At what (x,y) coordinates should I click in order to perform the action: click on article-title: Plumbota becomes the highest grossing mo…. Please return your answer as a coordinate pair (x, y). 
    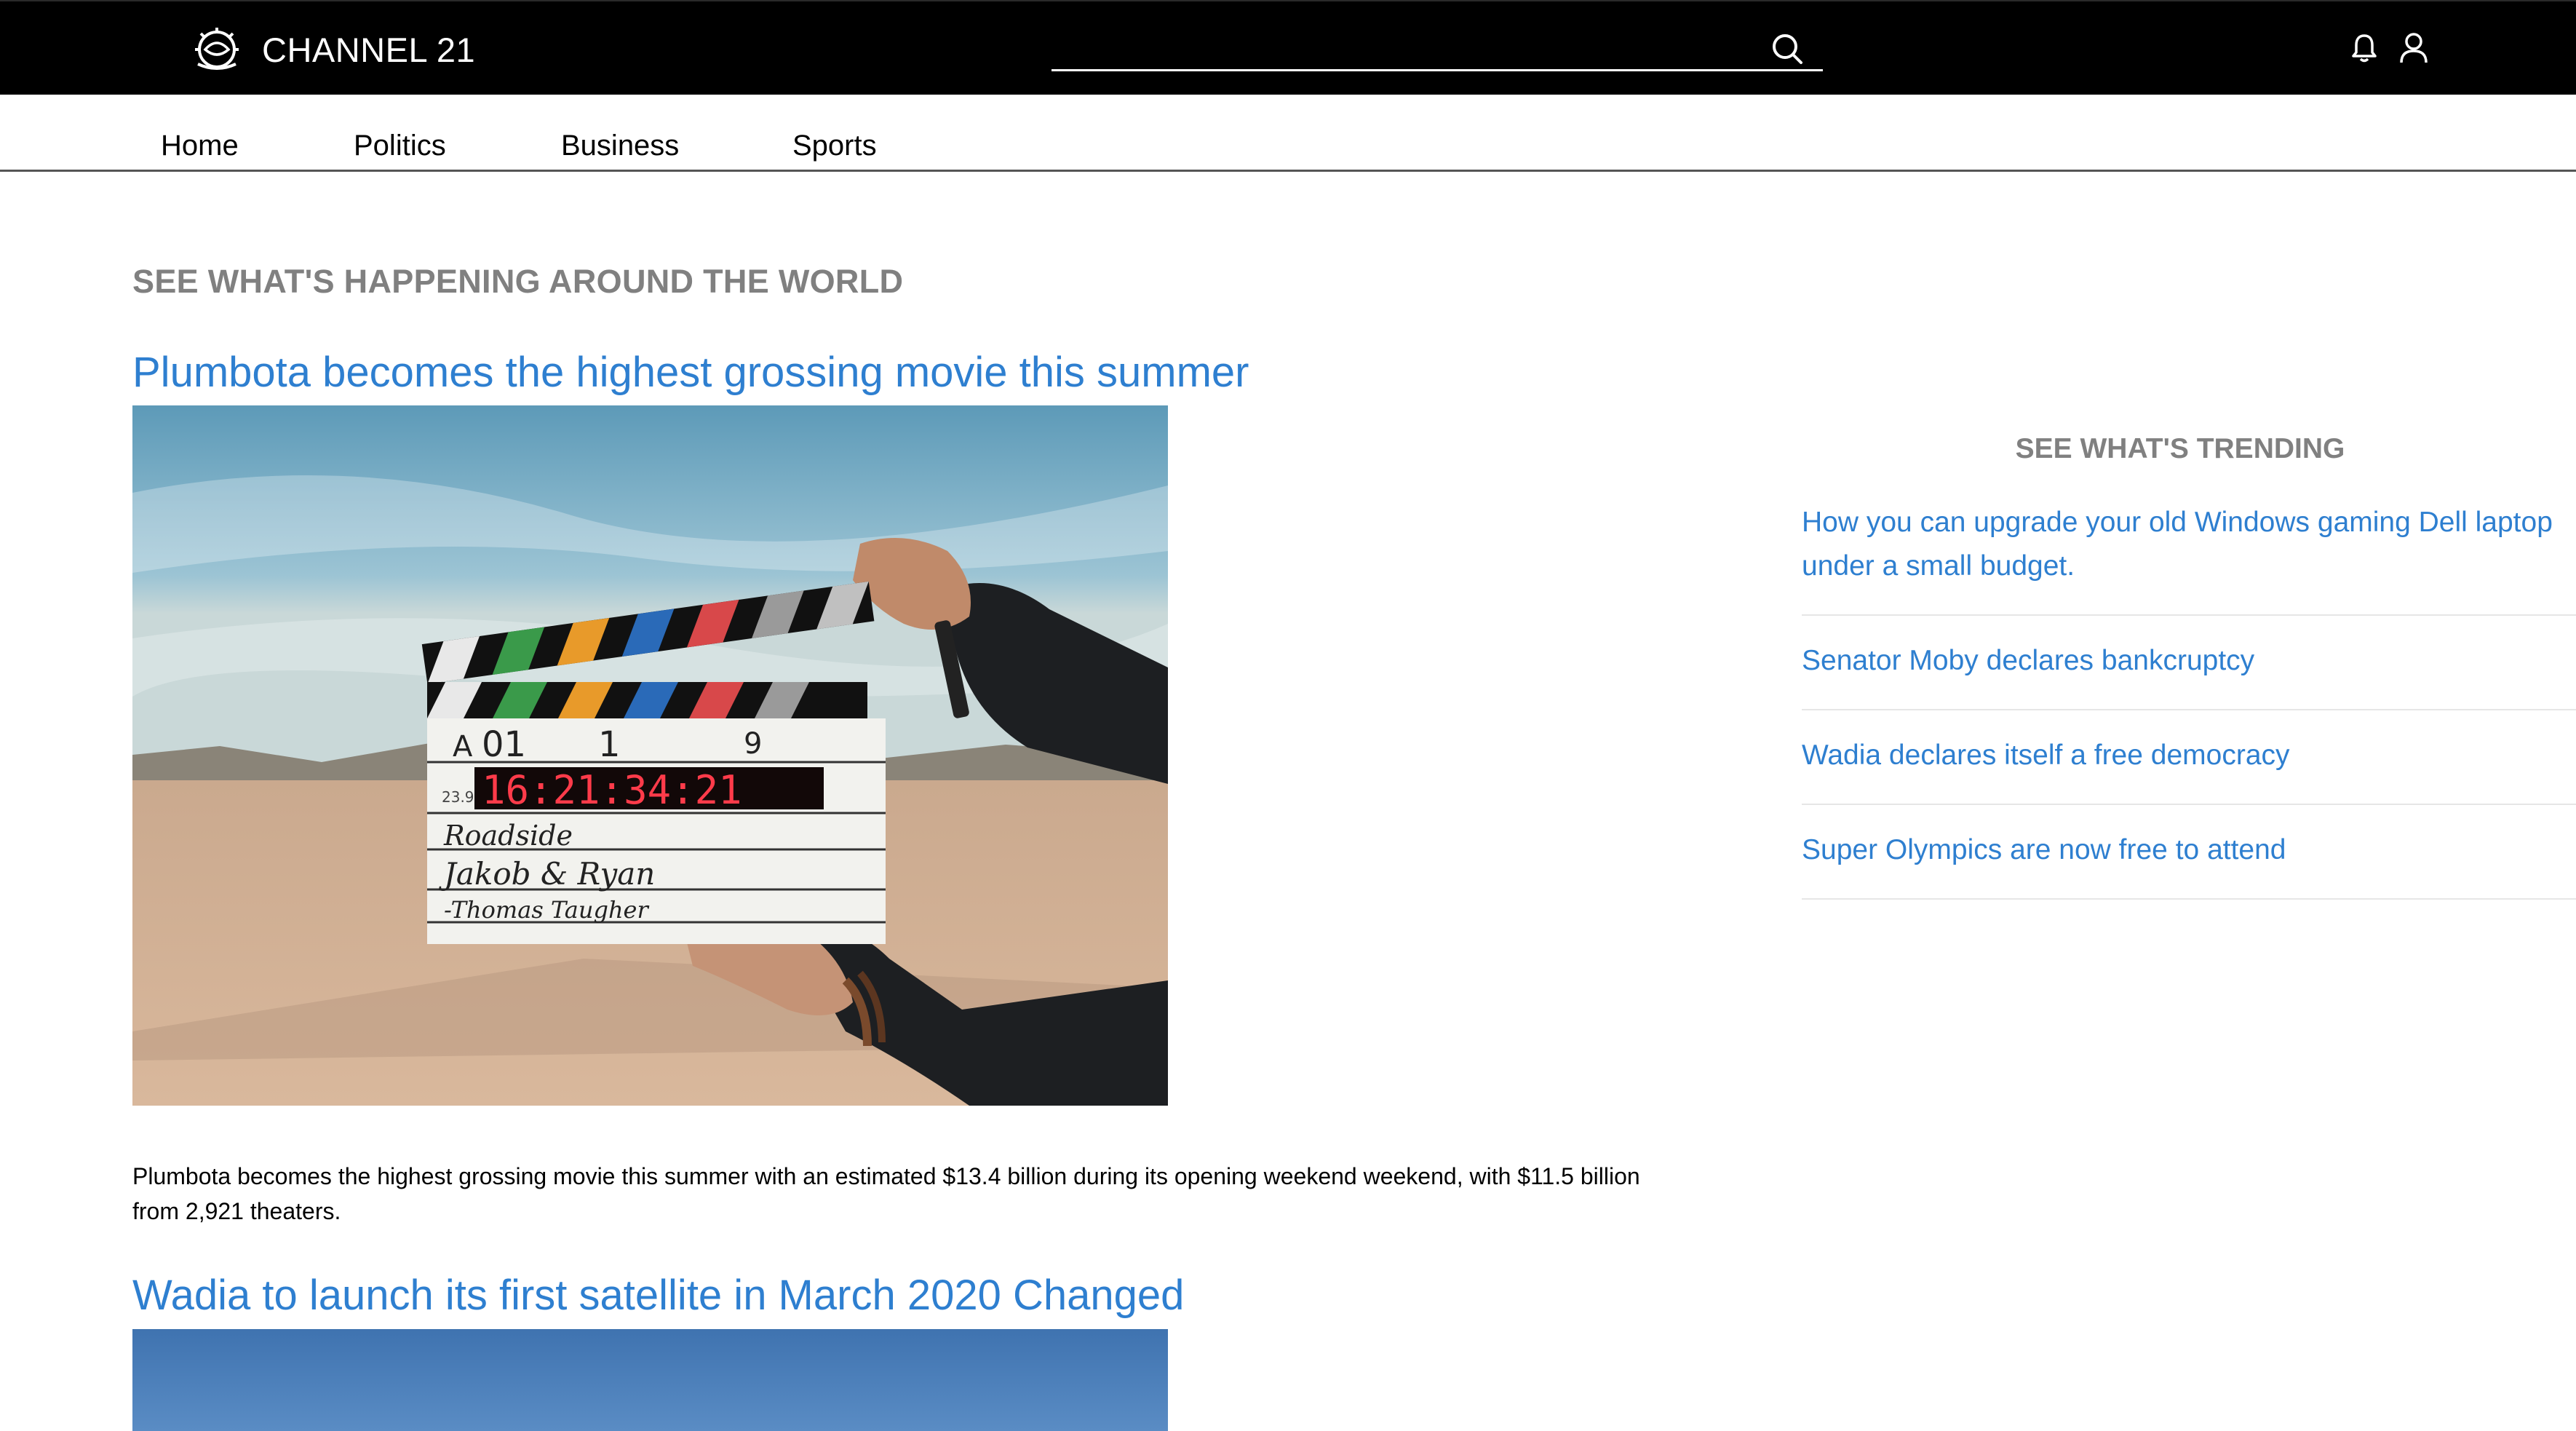
    Looking at the image, I should click on (690, 372).